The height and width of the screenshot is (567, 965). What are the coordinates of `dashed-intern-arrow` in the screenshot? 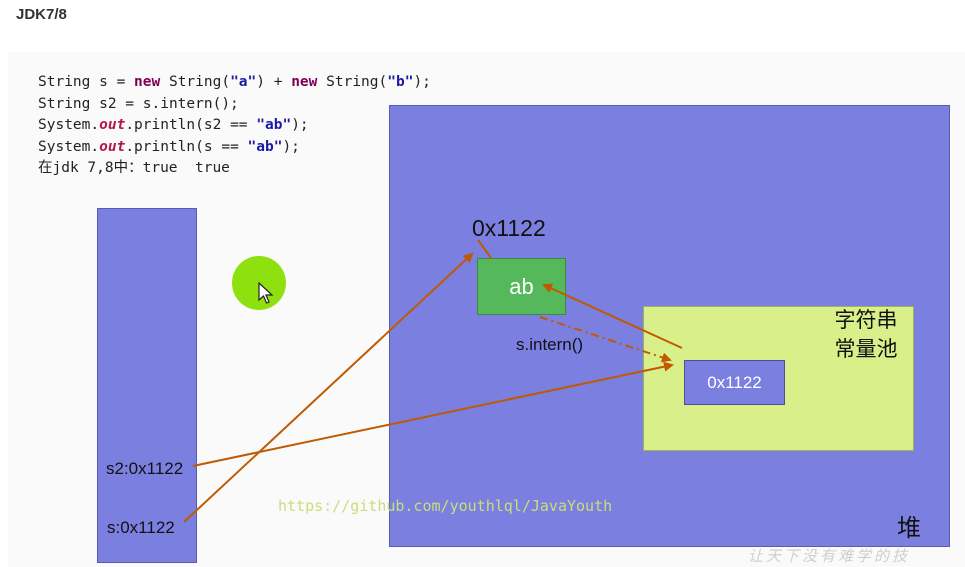 It's located at (605, 339).